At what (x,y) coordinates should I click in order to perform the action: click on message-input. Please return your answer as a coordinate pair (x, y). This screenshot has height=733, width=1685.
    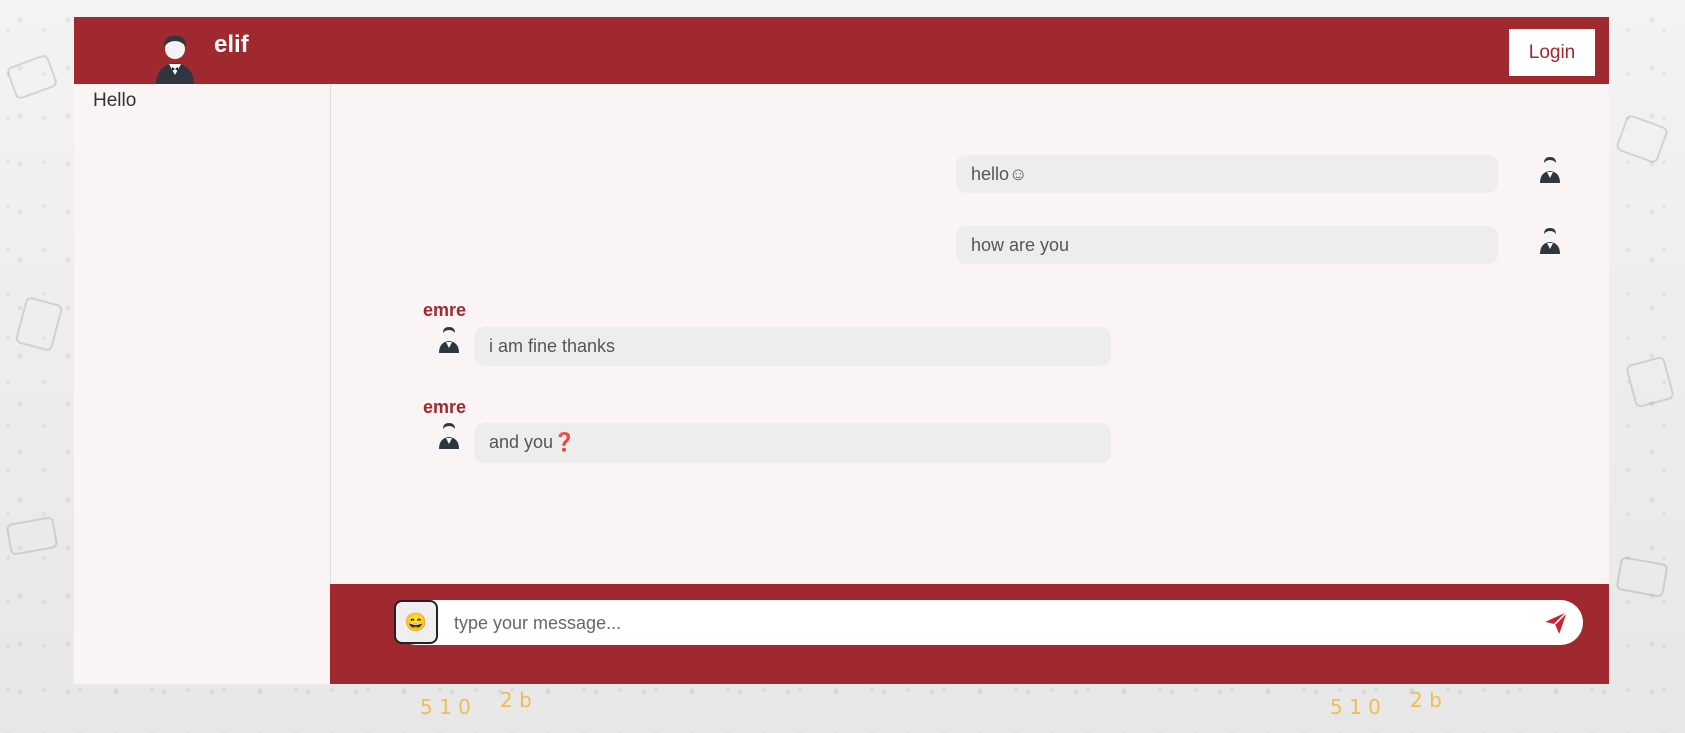
    Looking at the image, I should click on (994, 623).